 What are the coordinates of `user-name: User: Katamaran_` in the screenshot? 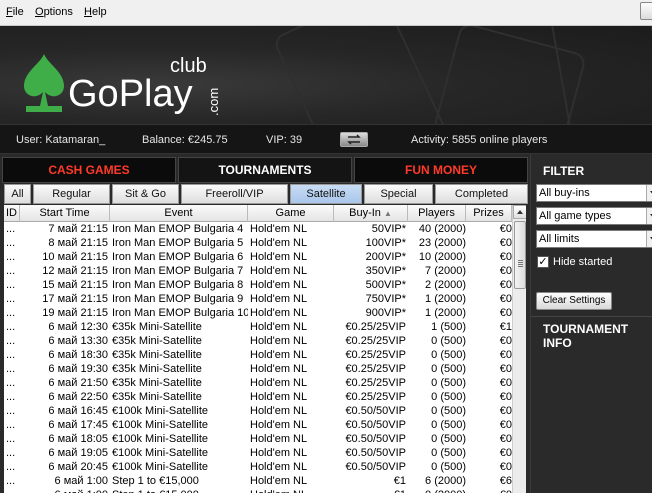 It's located at (61, 140).